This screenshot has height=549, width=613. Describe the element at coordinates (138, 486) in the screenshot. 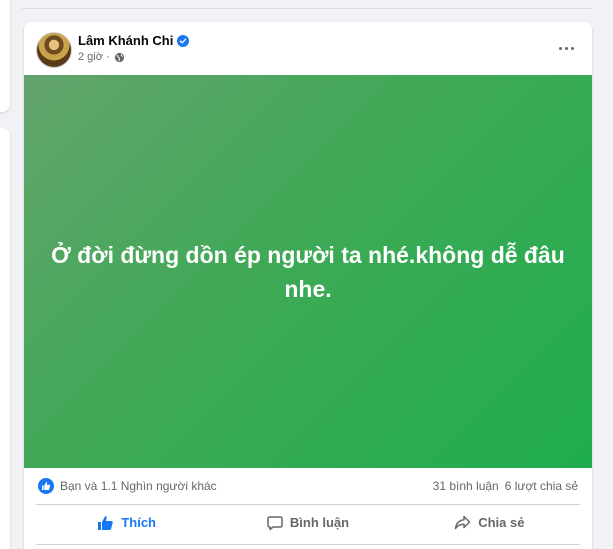

I see `reaction-summary-text: Bạn và 1.1 Nghìn người khác` at that location.